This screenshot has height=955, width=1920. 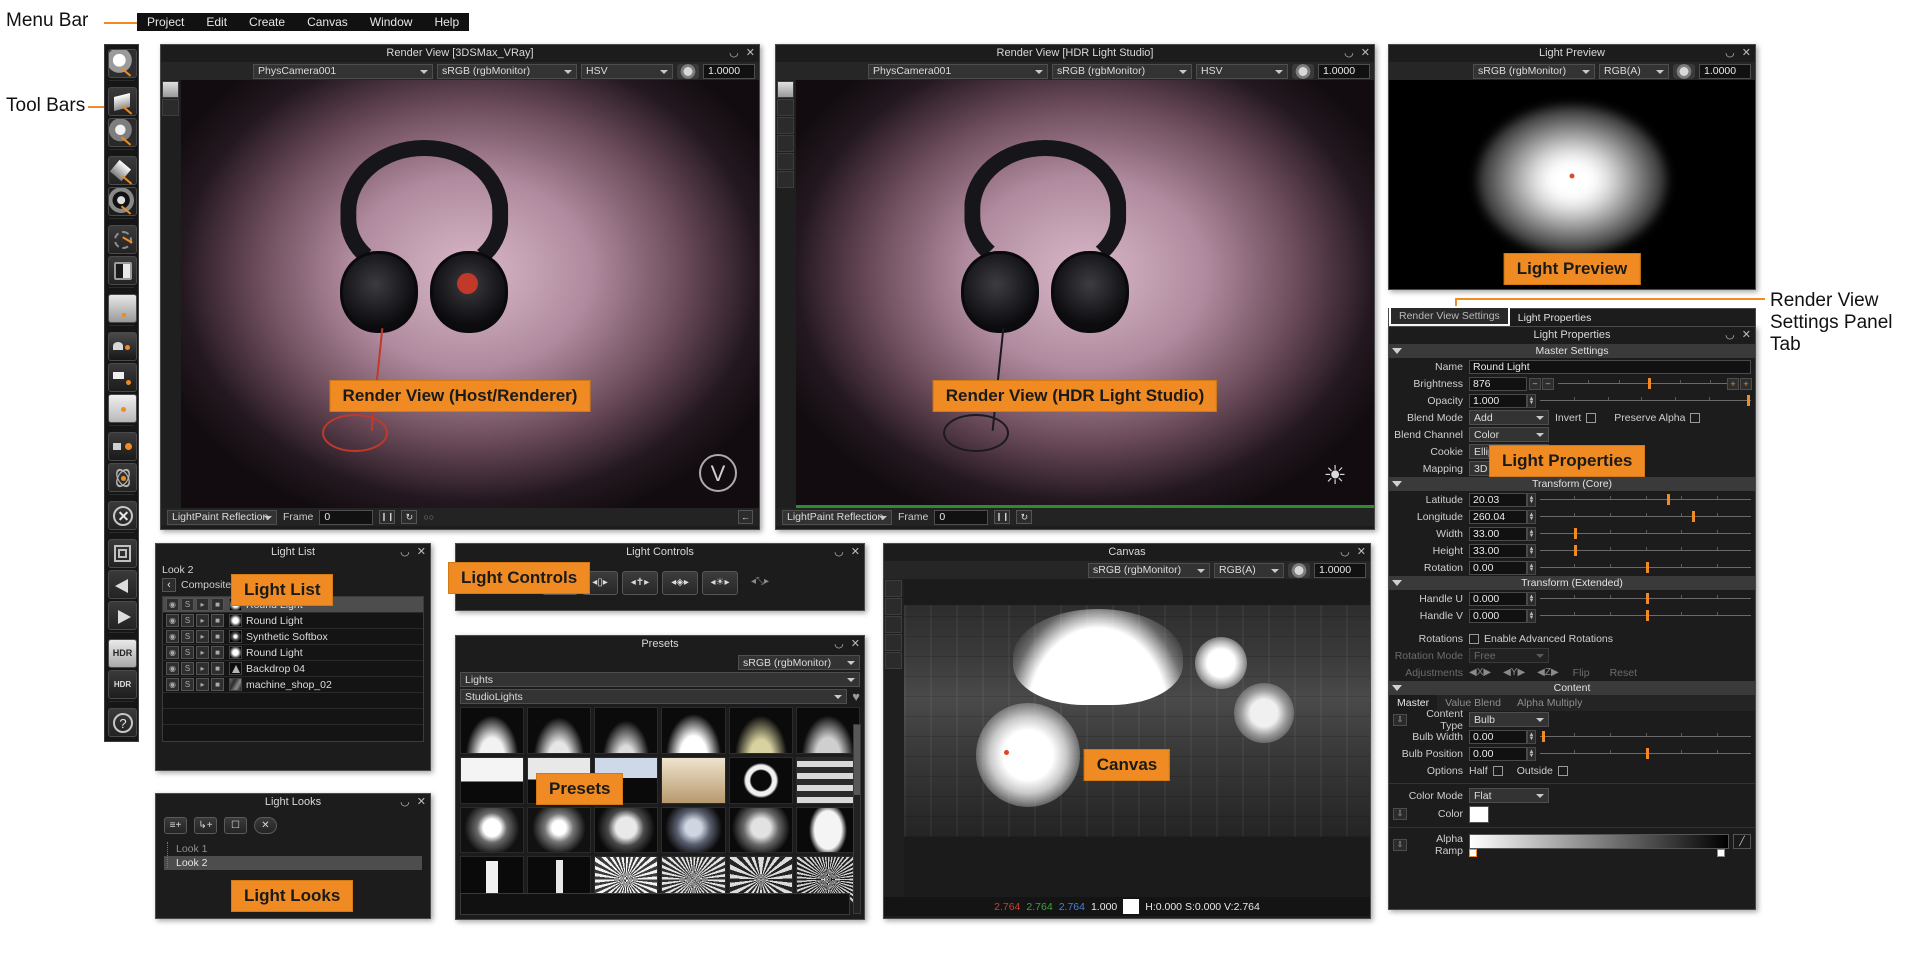 What do you see at coordinates (1075, 517) in the screenshot?
I see `render-view-hdr-bottombar: LightPaint Reflection Frame 0 ❙❙ ↻` at bounding box center [1075, 517].